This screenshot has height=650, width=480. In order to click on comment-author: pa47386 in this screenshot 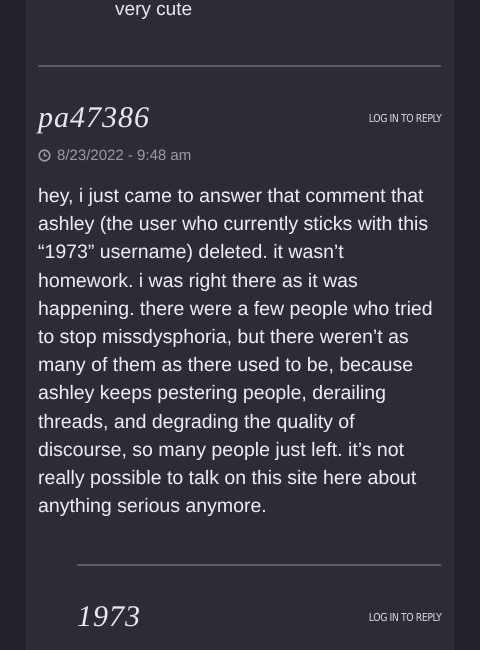, I will do `click(94, 118)`.